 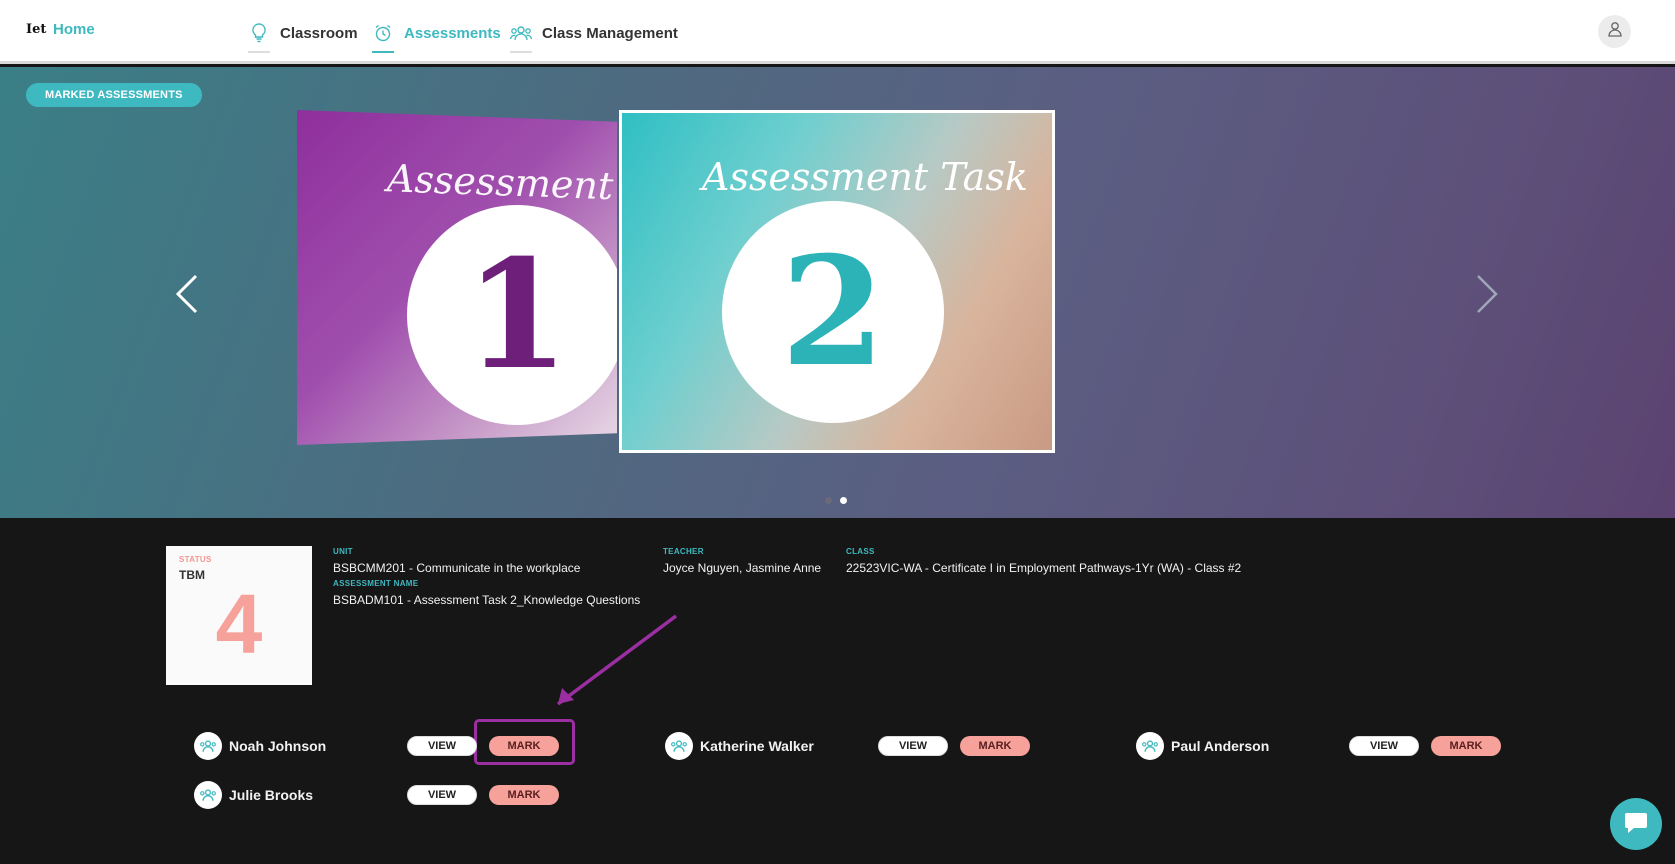 What do you see at coordinates (457, 568) in the screenshot?
I see `unit-value: BSBCMM201 - Communicate in the workplace` at bounding box center [457, 568].